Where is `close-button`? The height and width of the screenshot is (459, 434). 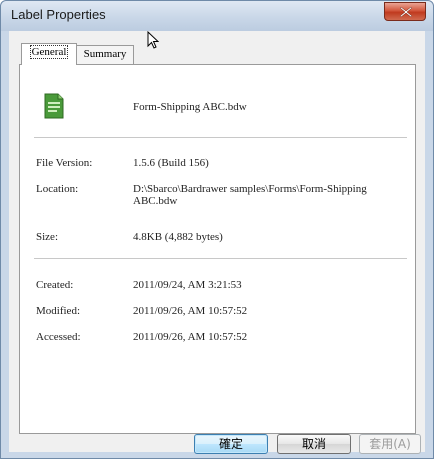 close-button is located at coordinates (405, 11).